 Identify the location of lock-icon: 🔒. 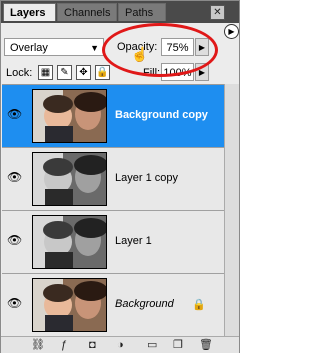
(199, 305).